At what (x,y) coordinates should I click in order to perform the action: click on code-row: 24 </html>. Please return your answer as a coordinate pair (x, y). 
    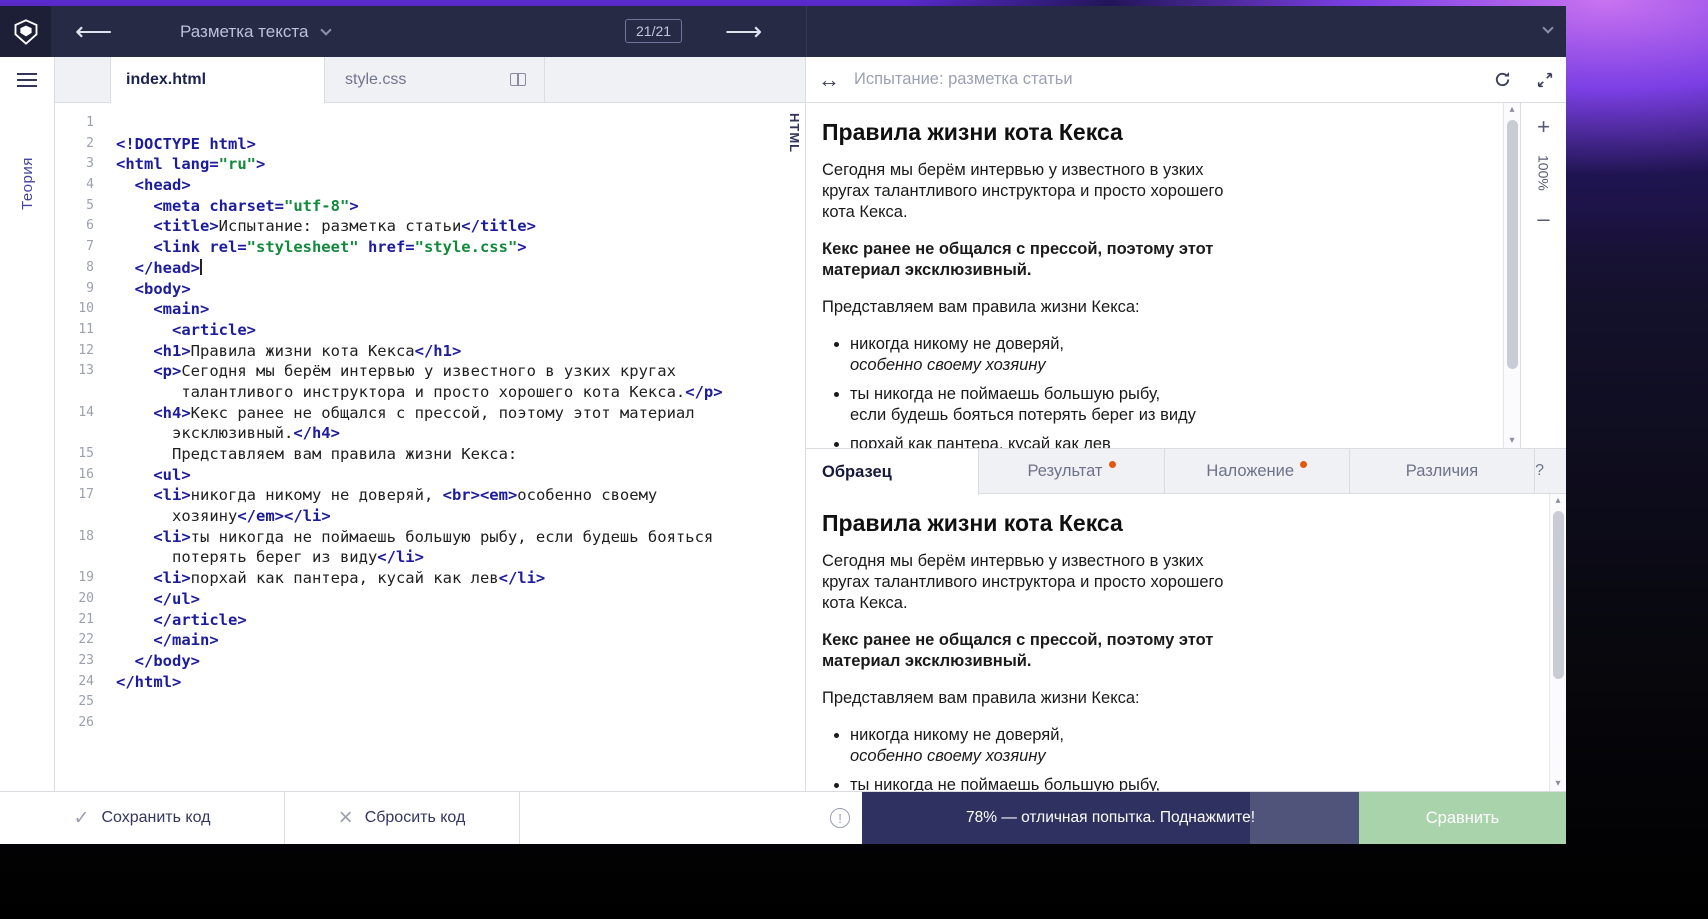
    Looking at the image, I should click on (130, 681).